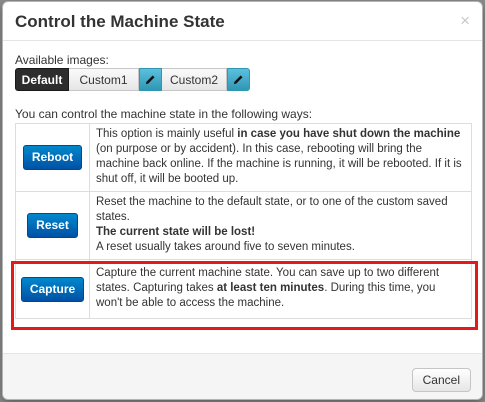 Image resolution: width=485 pixels, height=402 pixels. What do you see at coordinates (465, 20) in the screenshot?
I see `close-icon: ×` at bounding box center [465, 20].